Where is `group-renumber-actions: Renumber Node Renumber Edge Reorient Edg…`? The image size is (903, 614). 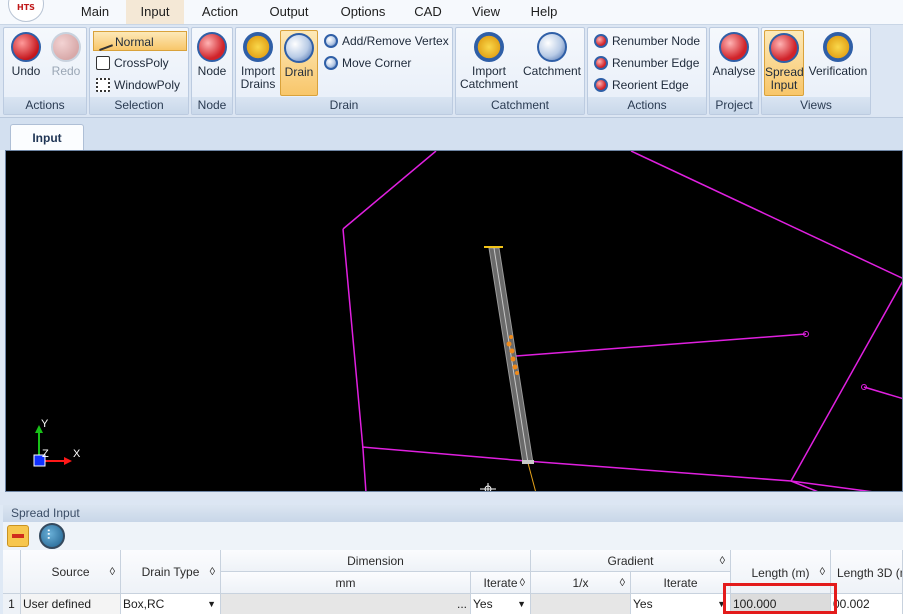
group-renumber-actions: Renumber Node Renumber Edge Reorient Edg… is located at coordinates (647, 71).